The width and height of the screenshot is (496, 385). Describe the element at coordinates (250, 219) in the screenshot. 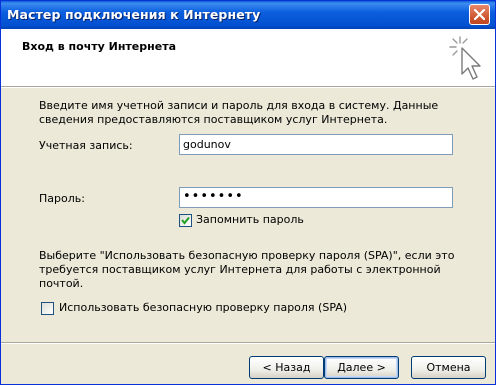

I see `remember-password-label: Запомнить пароль` at that location.